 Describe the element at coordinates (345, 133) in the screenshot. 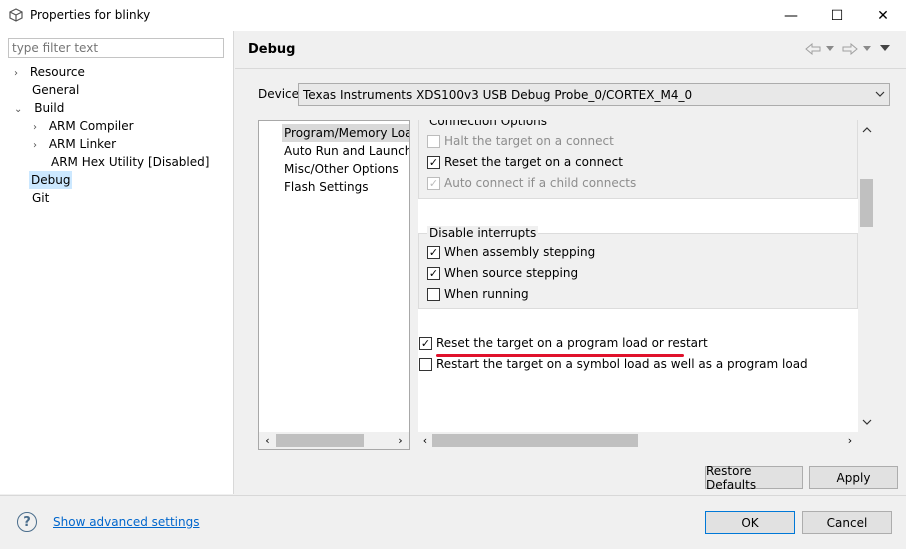

I see `category-item-program-memory-load: Program/Memory Load` at that location.